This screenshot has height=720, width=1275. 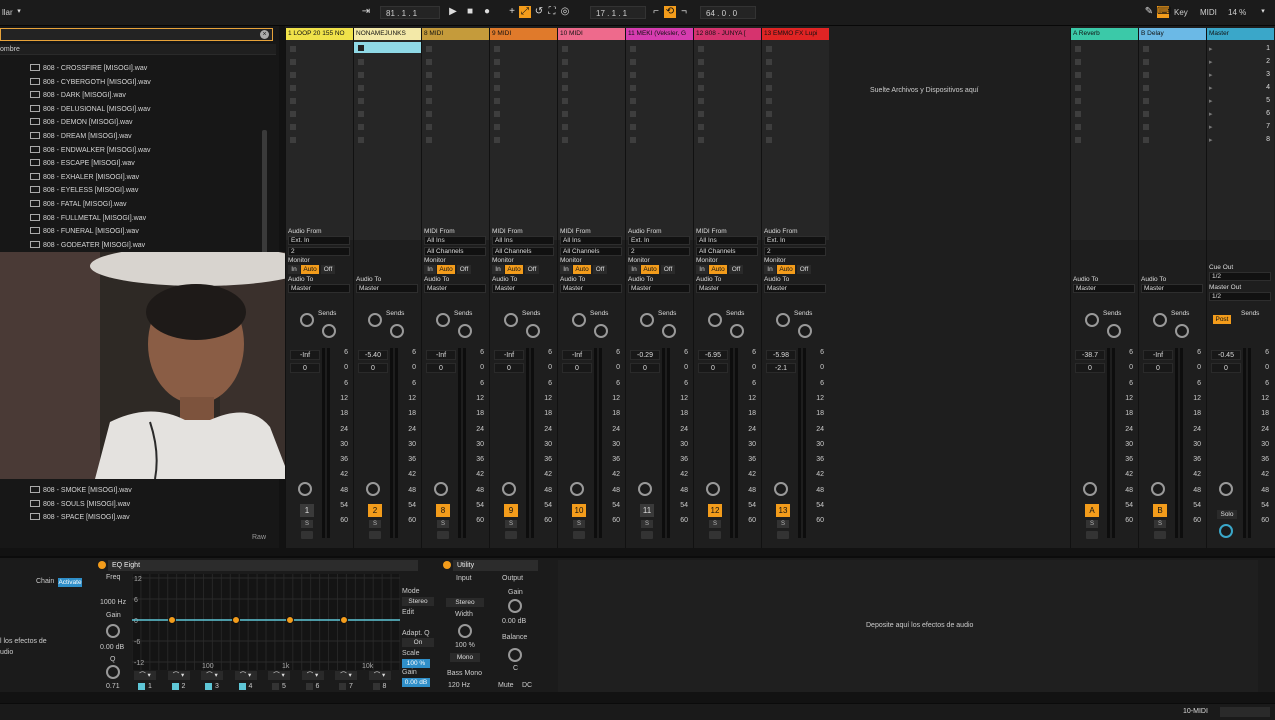 What do you see at coordinates (515, 655) in the screenshot?
I see `utility-balance-knob` at bounding box center [515, 655].